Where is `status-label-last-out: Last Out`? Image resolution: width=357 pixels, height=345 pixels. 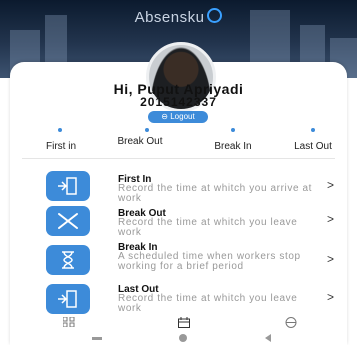
status-label-last-out: Last Out is located at coordinates (313, 146).